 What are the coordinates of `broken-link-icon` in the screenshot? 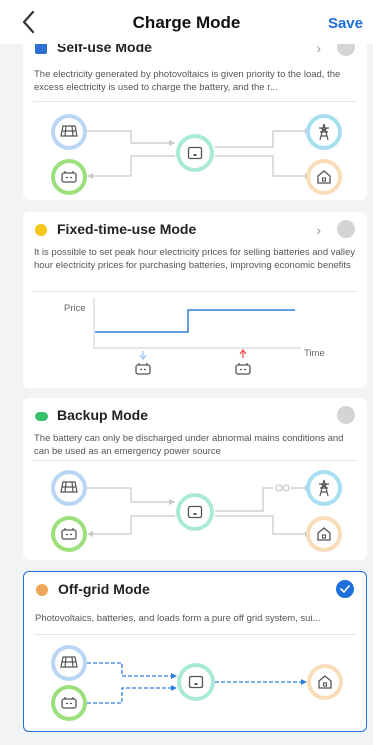 It's located at (282, 488).